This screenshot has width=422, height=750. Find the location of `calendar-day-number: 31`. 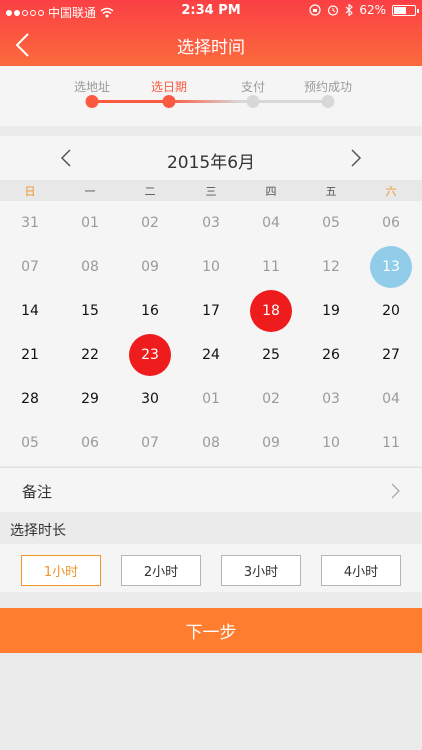

calendar-day-number: 31 is located at coordinates (30, 223).